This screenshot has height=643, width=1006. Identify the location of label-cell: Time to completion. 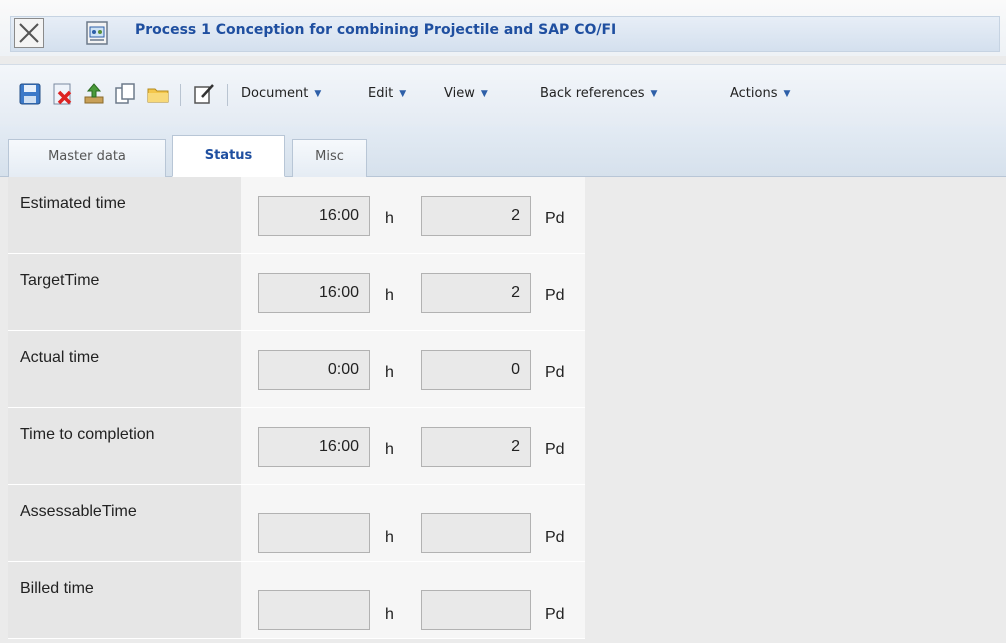
(124, 446).